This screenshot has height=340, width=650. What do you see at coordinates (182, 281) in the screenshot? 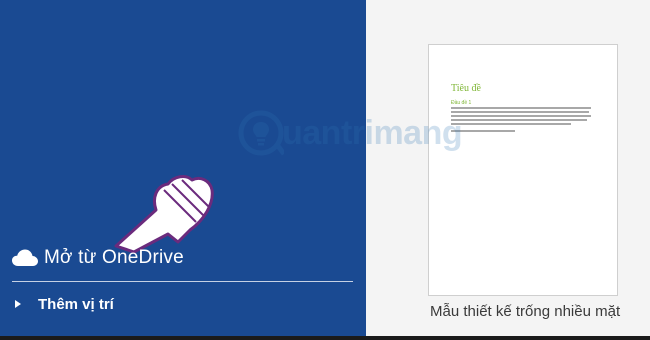
I see `divider` at bounding box center [182, 281].